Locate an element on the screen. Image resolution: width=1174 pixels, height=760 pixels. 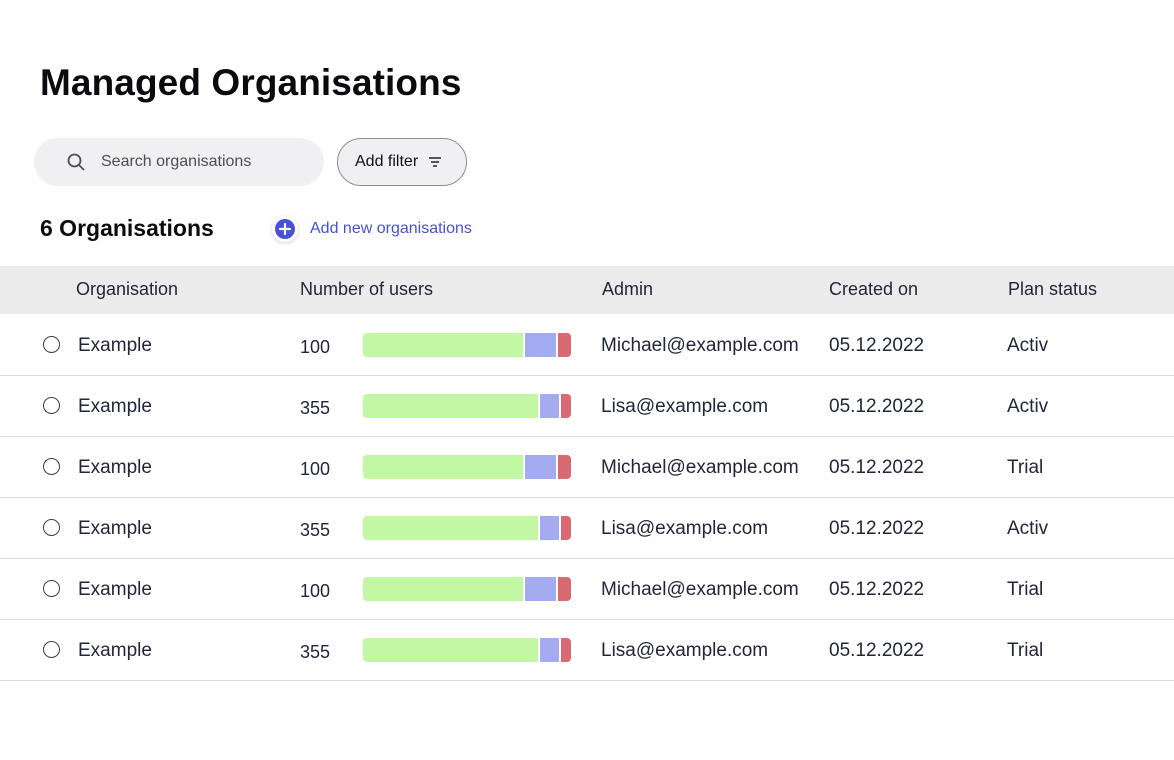
column-header-plan: Plan status is located at coordinates (1052, 289).